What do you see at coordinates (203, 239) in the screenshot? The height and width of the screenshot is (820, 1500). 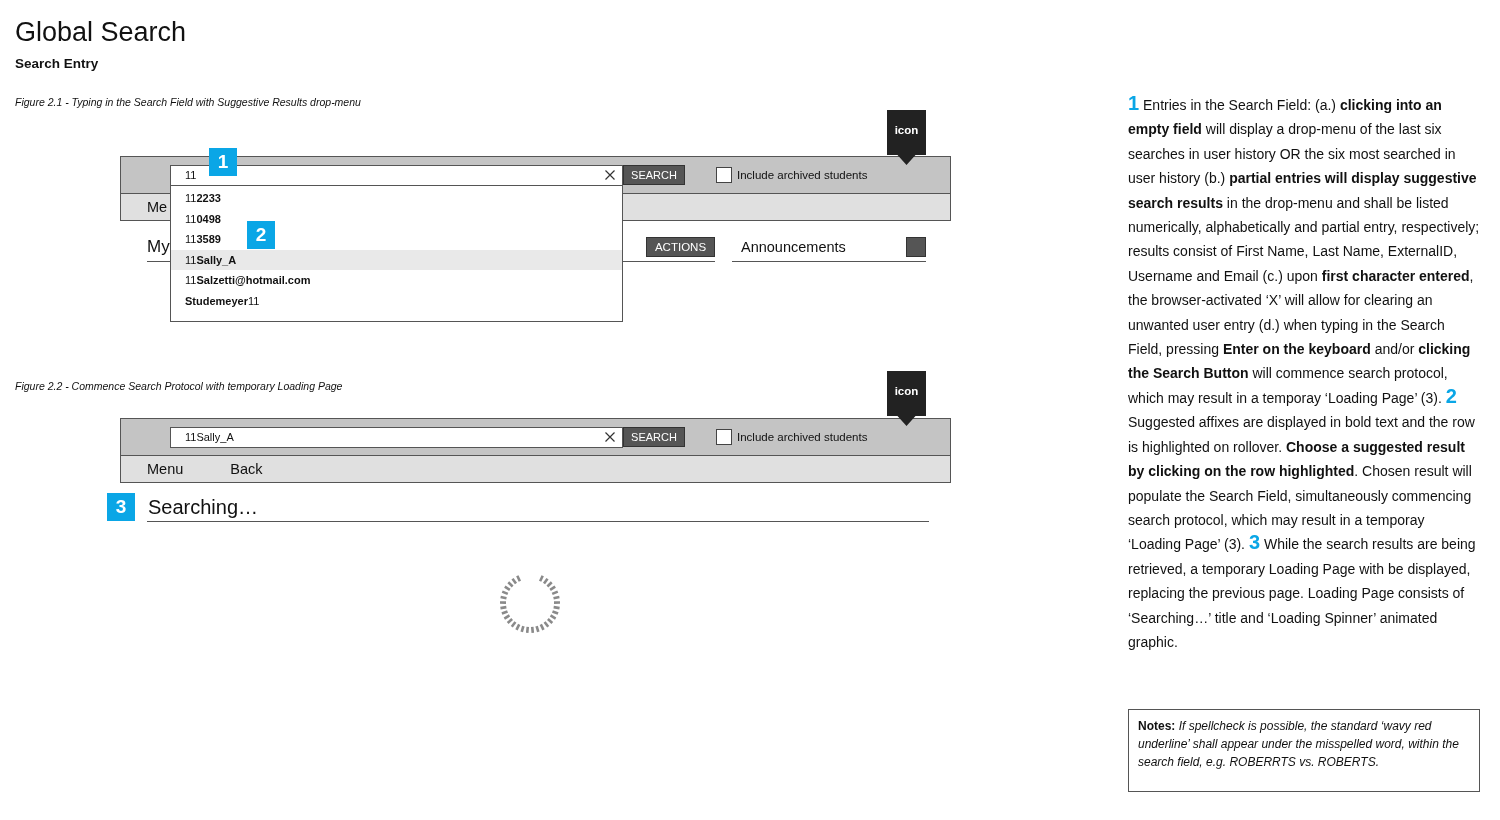 I see `suggestion-item: 113589` at bounding box center [203, 239].